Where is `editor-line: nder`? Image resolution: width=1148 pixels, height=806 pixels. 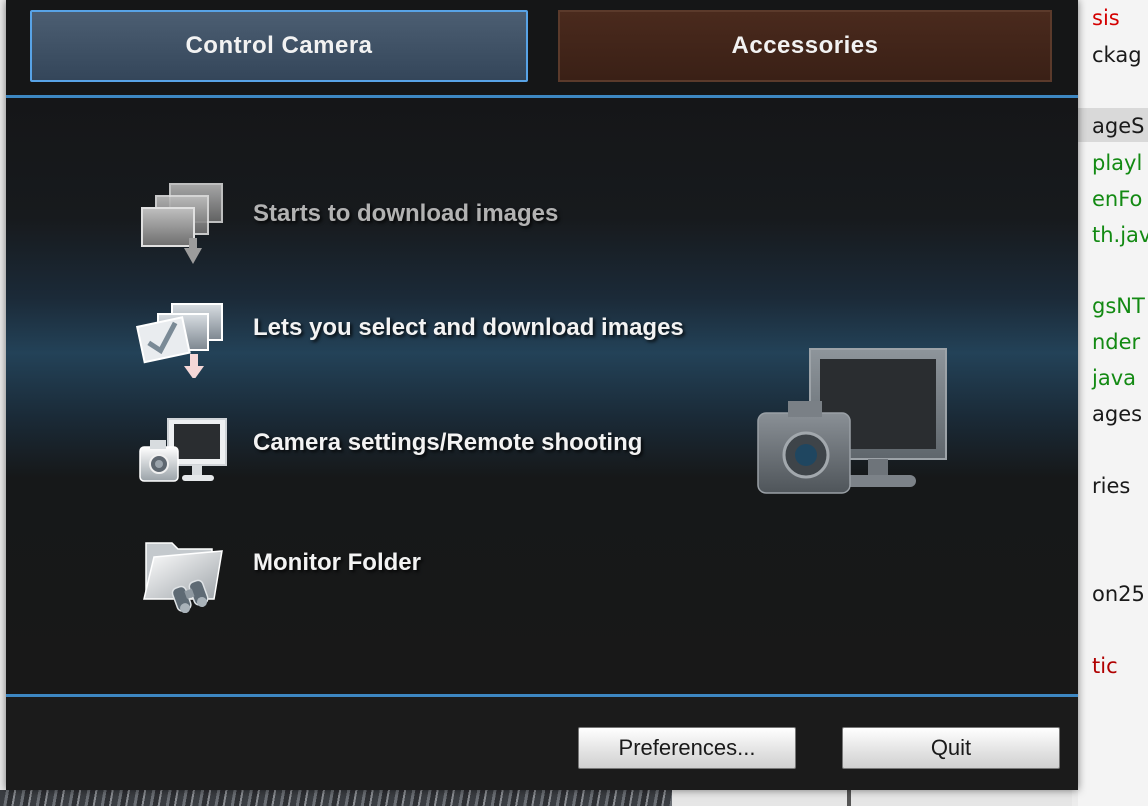
editor-line: nder is located at coordinates (1116, 342).